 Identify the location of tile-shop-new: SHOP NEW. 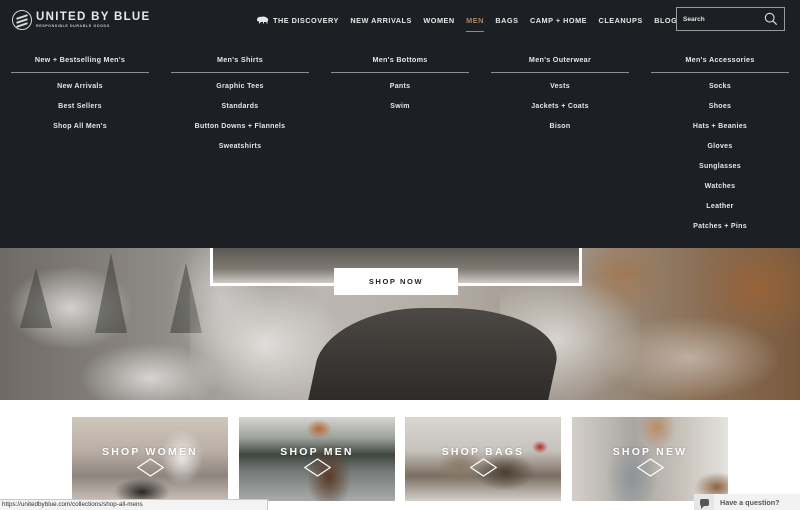
(650, 459).